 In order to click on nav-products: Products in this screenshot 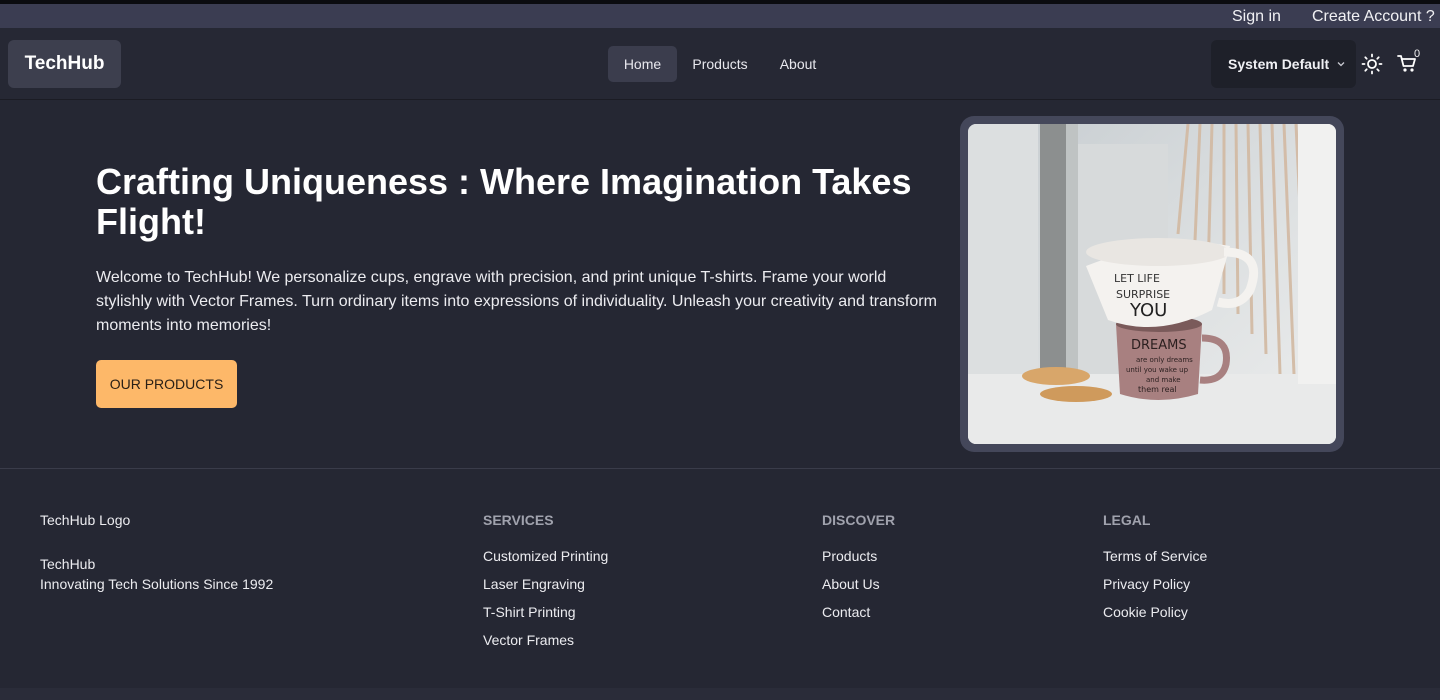, I will do `click(720, 64)`.